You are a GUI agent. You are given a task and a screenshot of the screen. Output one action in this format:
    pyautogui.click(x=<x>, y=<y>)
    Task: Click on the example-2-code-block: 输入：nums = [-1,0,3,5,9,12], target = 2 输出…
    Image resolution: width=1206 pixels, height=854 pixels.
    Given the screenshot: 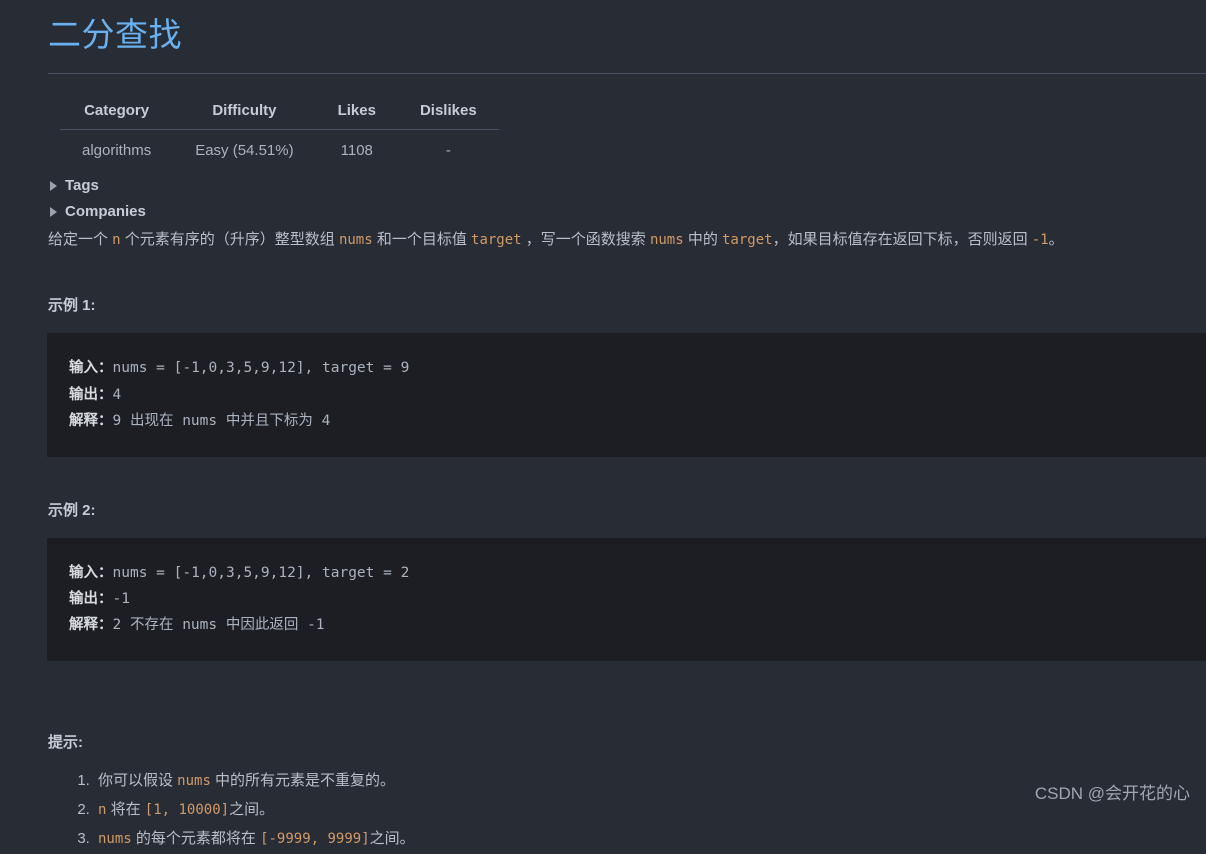 What is the action you would take?
    pyautogui.click(x=626, y=599)
    